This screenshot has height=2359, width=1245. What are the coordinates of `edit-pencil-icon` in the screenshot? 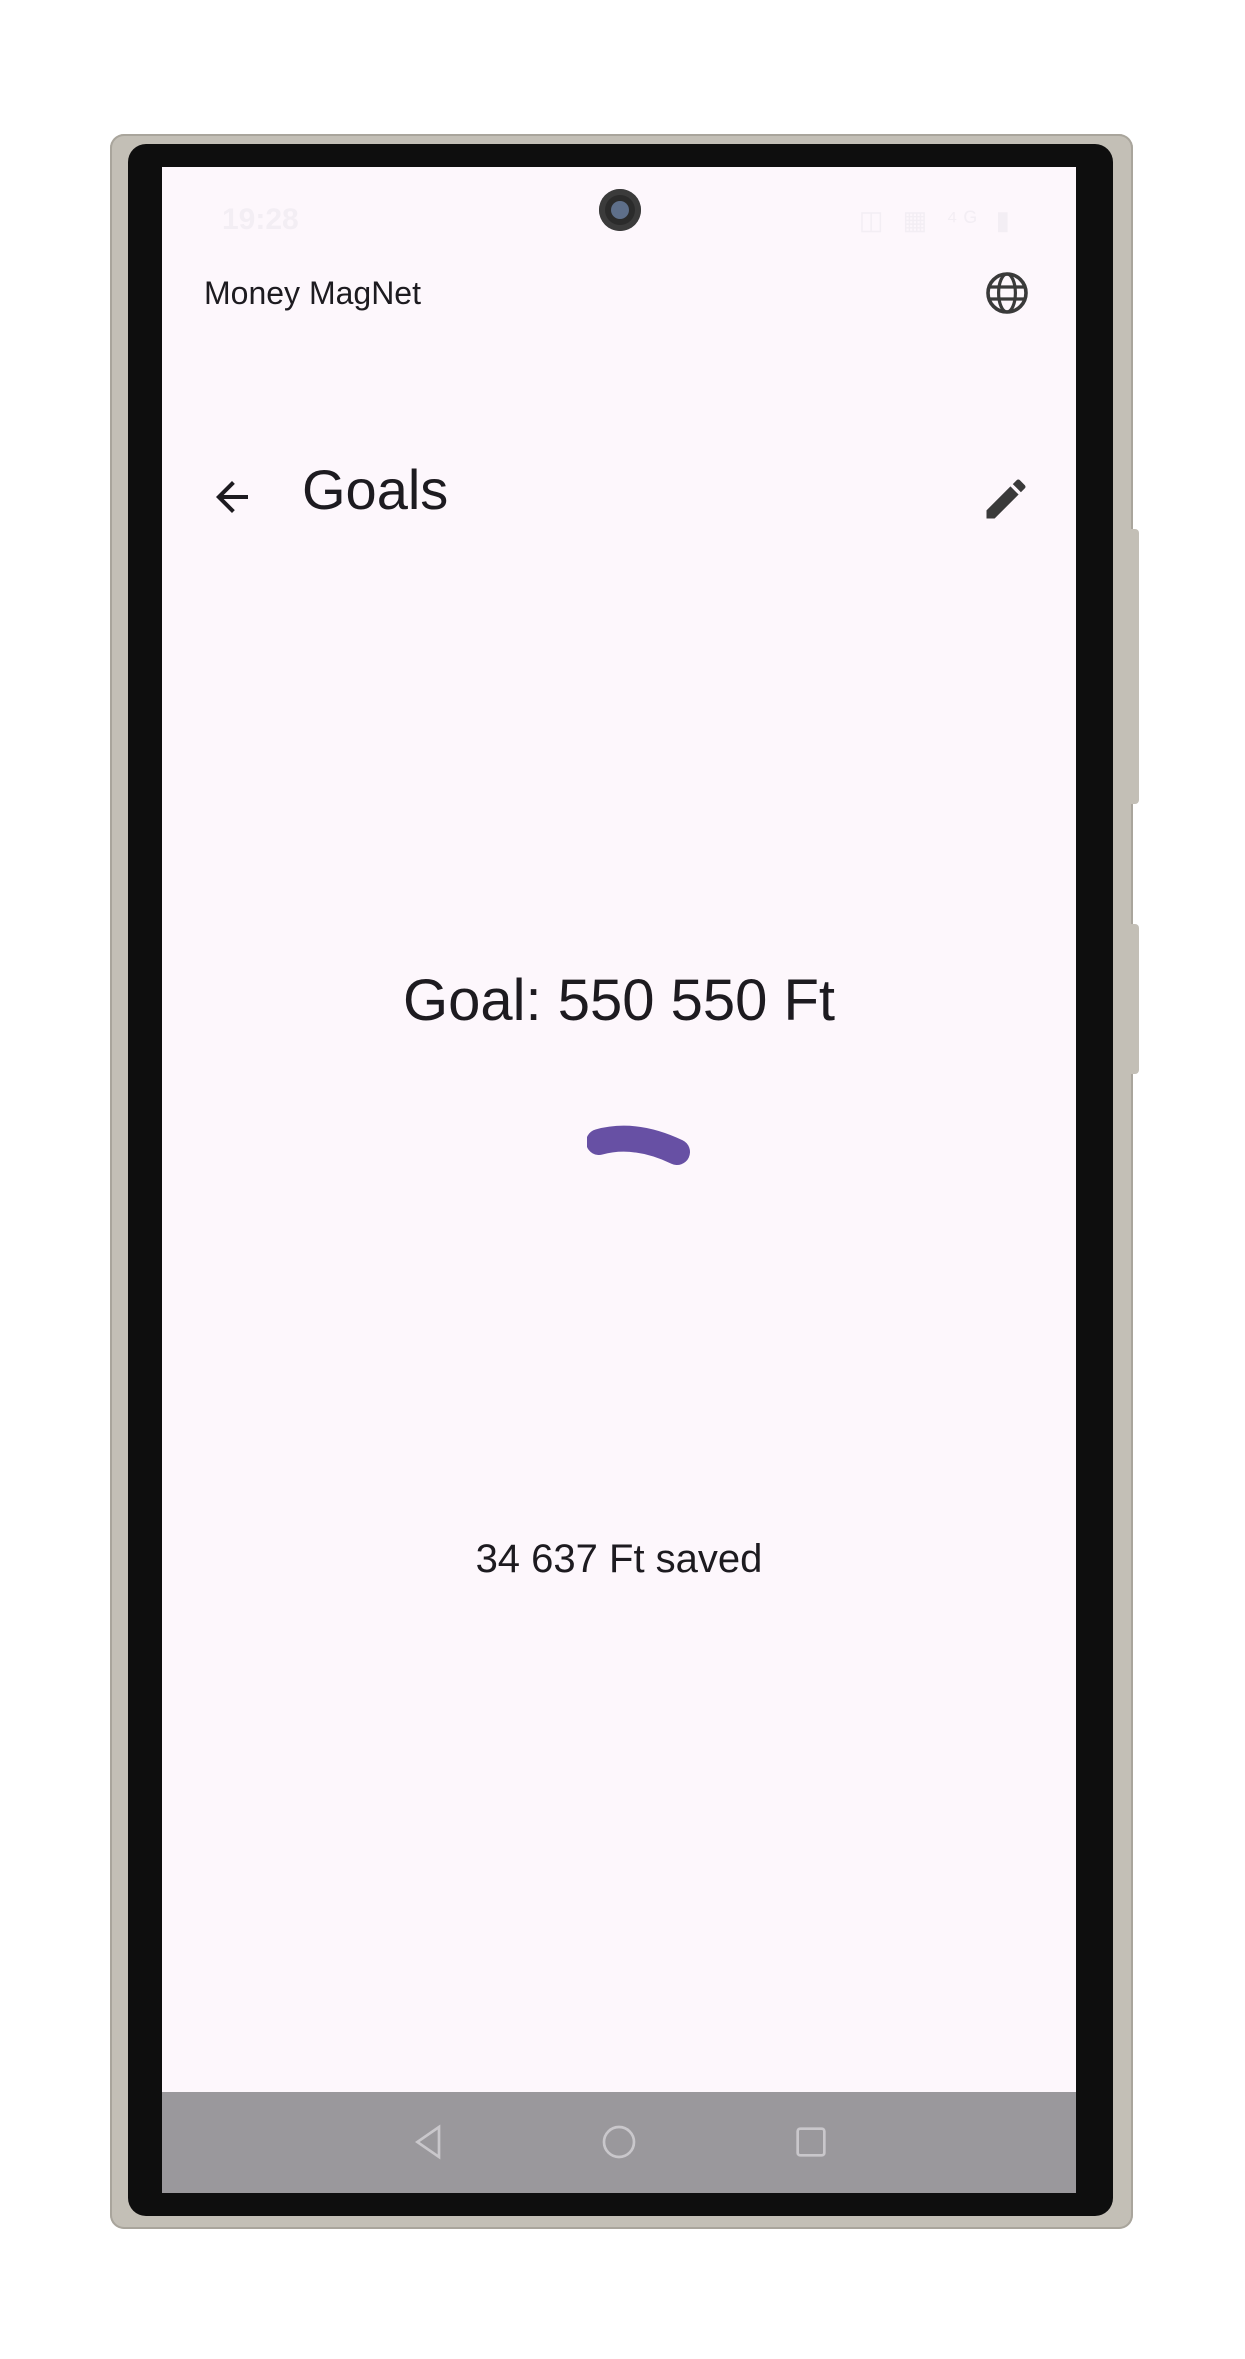 It's located at (1006, 499).